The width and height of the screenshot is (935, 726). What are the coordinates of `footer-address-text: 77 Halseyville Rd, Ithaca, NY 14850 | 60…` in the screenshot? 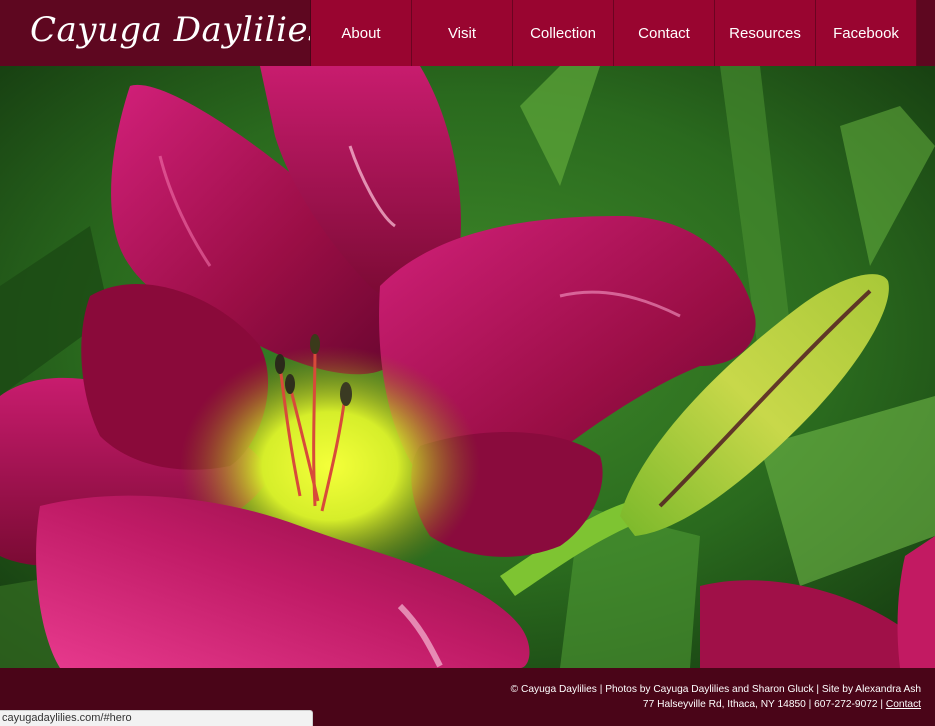 It's located at (764, 704).